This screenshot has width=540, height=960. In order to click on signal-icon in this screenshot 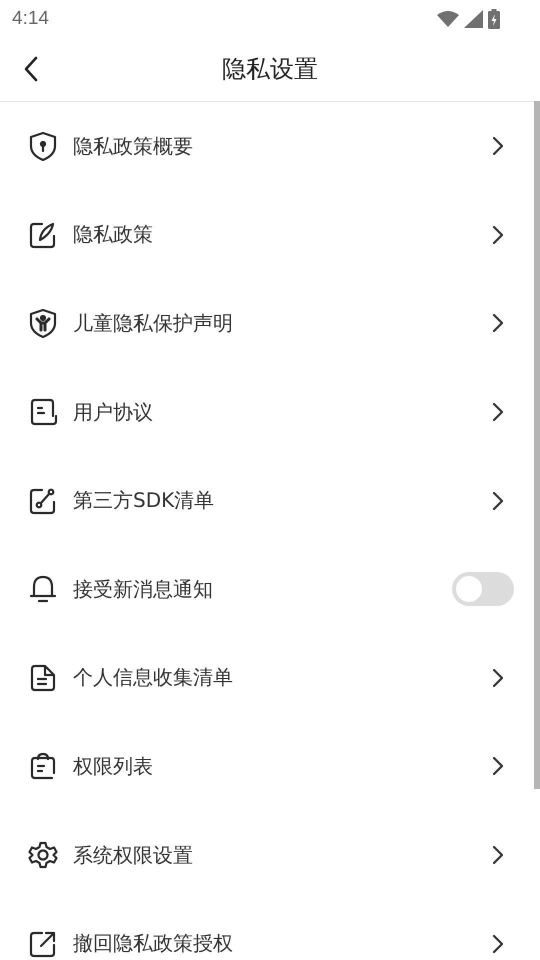, I will do `click(473, 19)`.